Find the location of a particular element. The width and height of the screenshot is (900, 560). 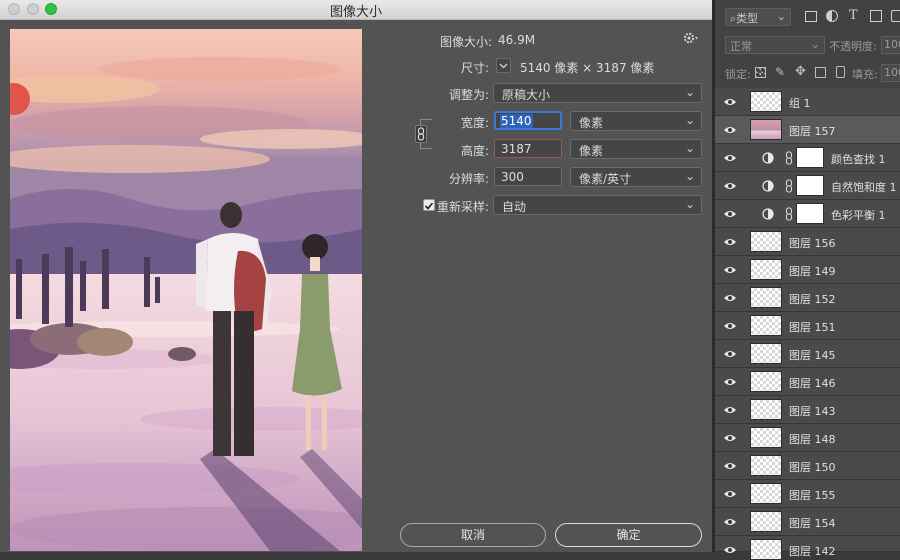

layer-row: 图层 146 is located at coordinates (807, 382).